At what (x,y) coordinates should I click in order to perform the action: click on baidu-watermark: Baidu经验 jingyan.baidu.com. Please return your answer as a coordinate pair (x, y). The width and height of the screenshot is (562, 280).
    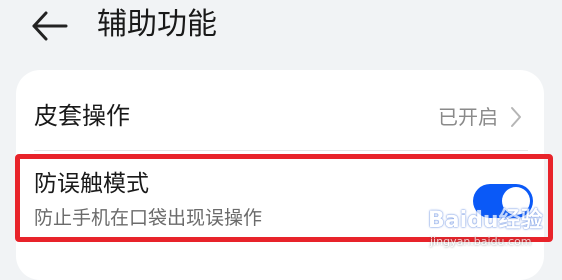
    Looking at the image, I should click on (488, 229).